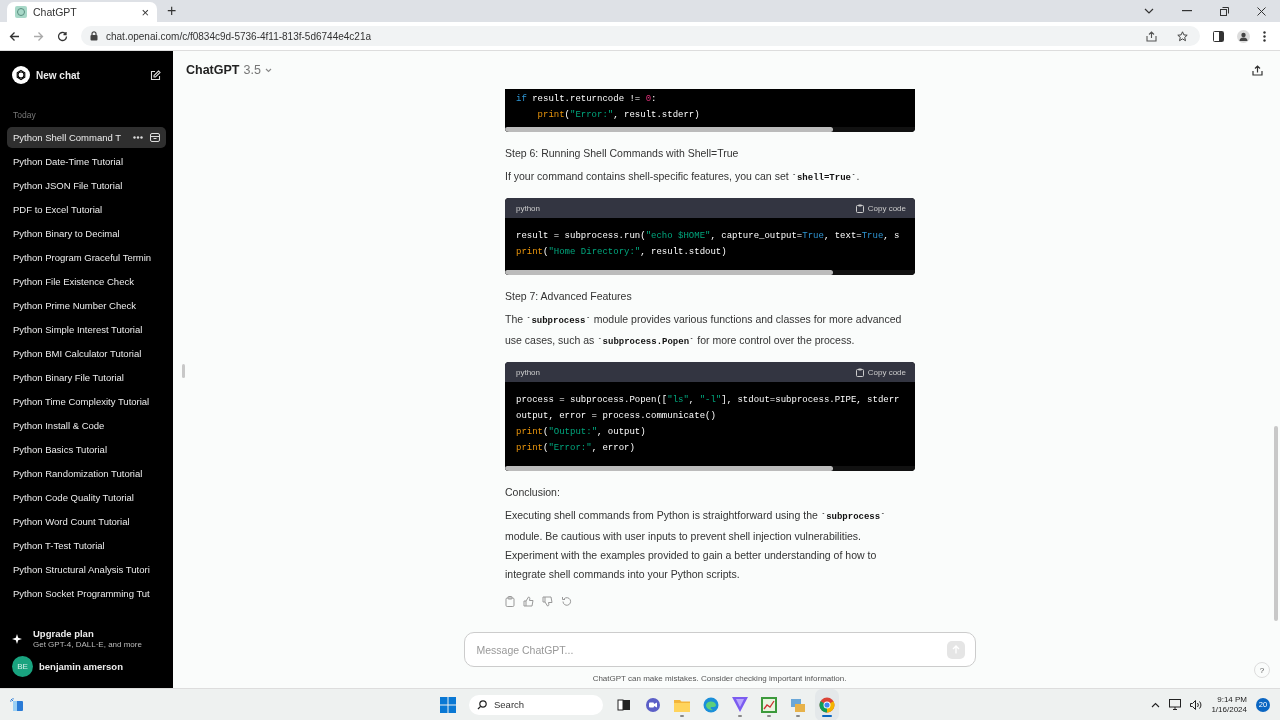  I want to click on chat-history-item: Python Basics Tutorial, so click(86, 449).